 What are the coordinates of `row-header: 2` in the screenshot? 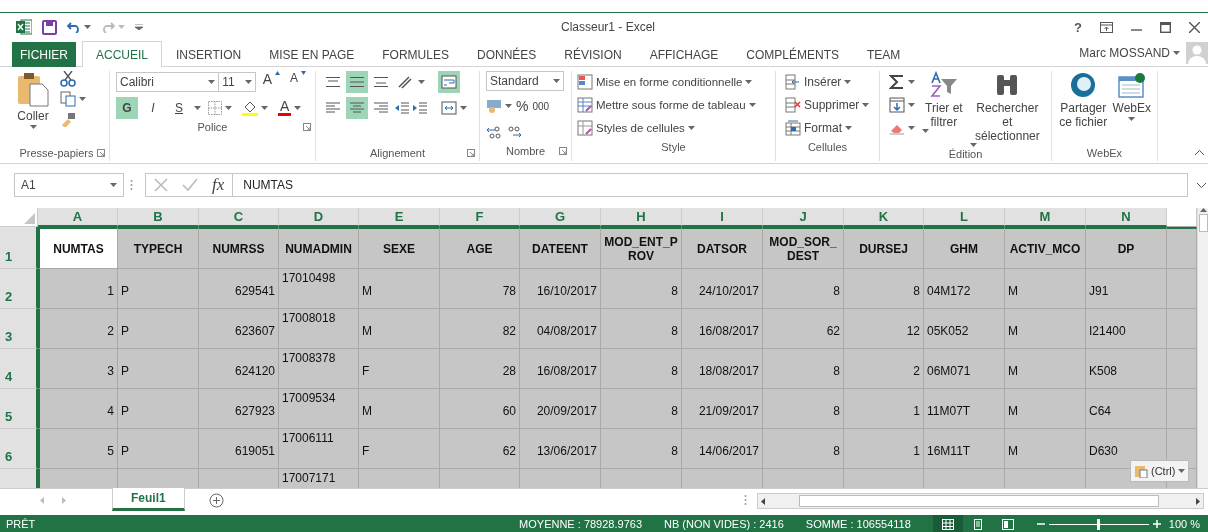 It's located at (19, 289).